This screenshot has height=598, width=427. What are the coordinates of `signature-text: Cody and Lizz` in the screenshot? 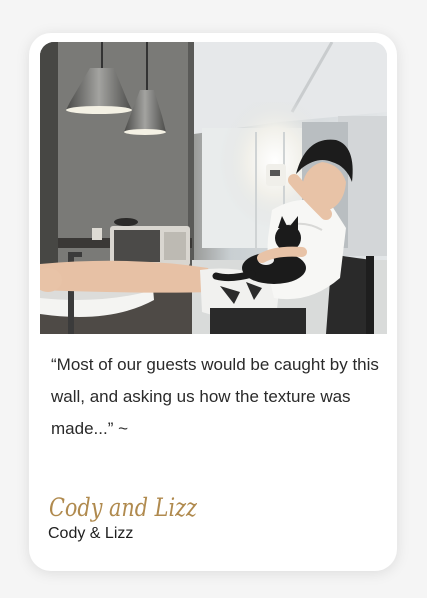 It's located at (123, 507).